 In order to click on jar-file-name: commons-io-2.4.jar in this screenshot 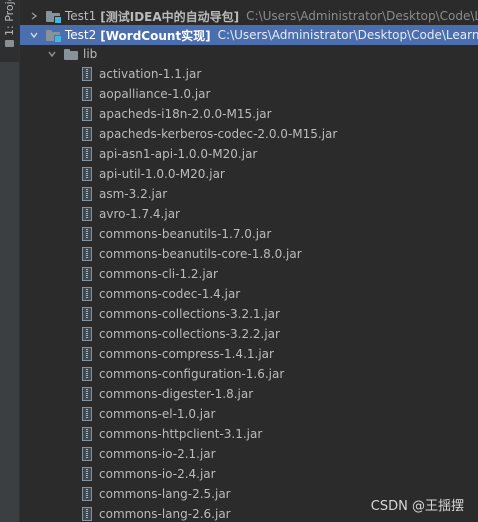, I will do `click(157, 474)`.